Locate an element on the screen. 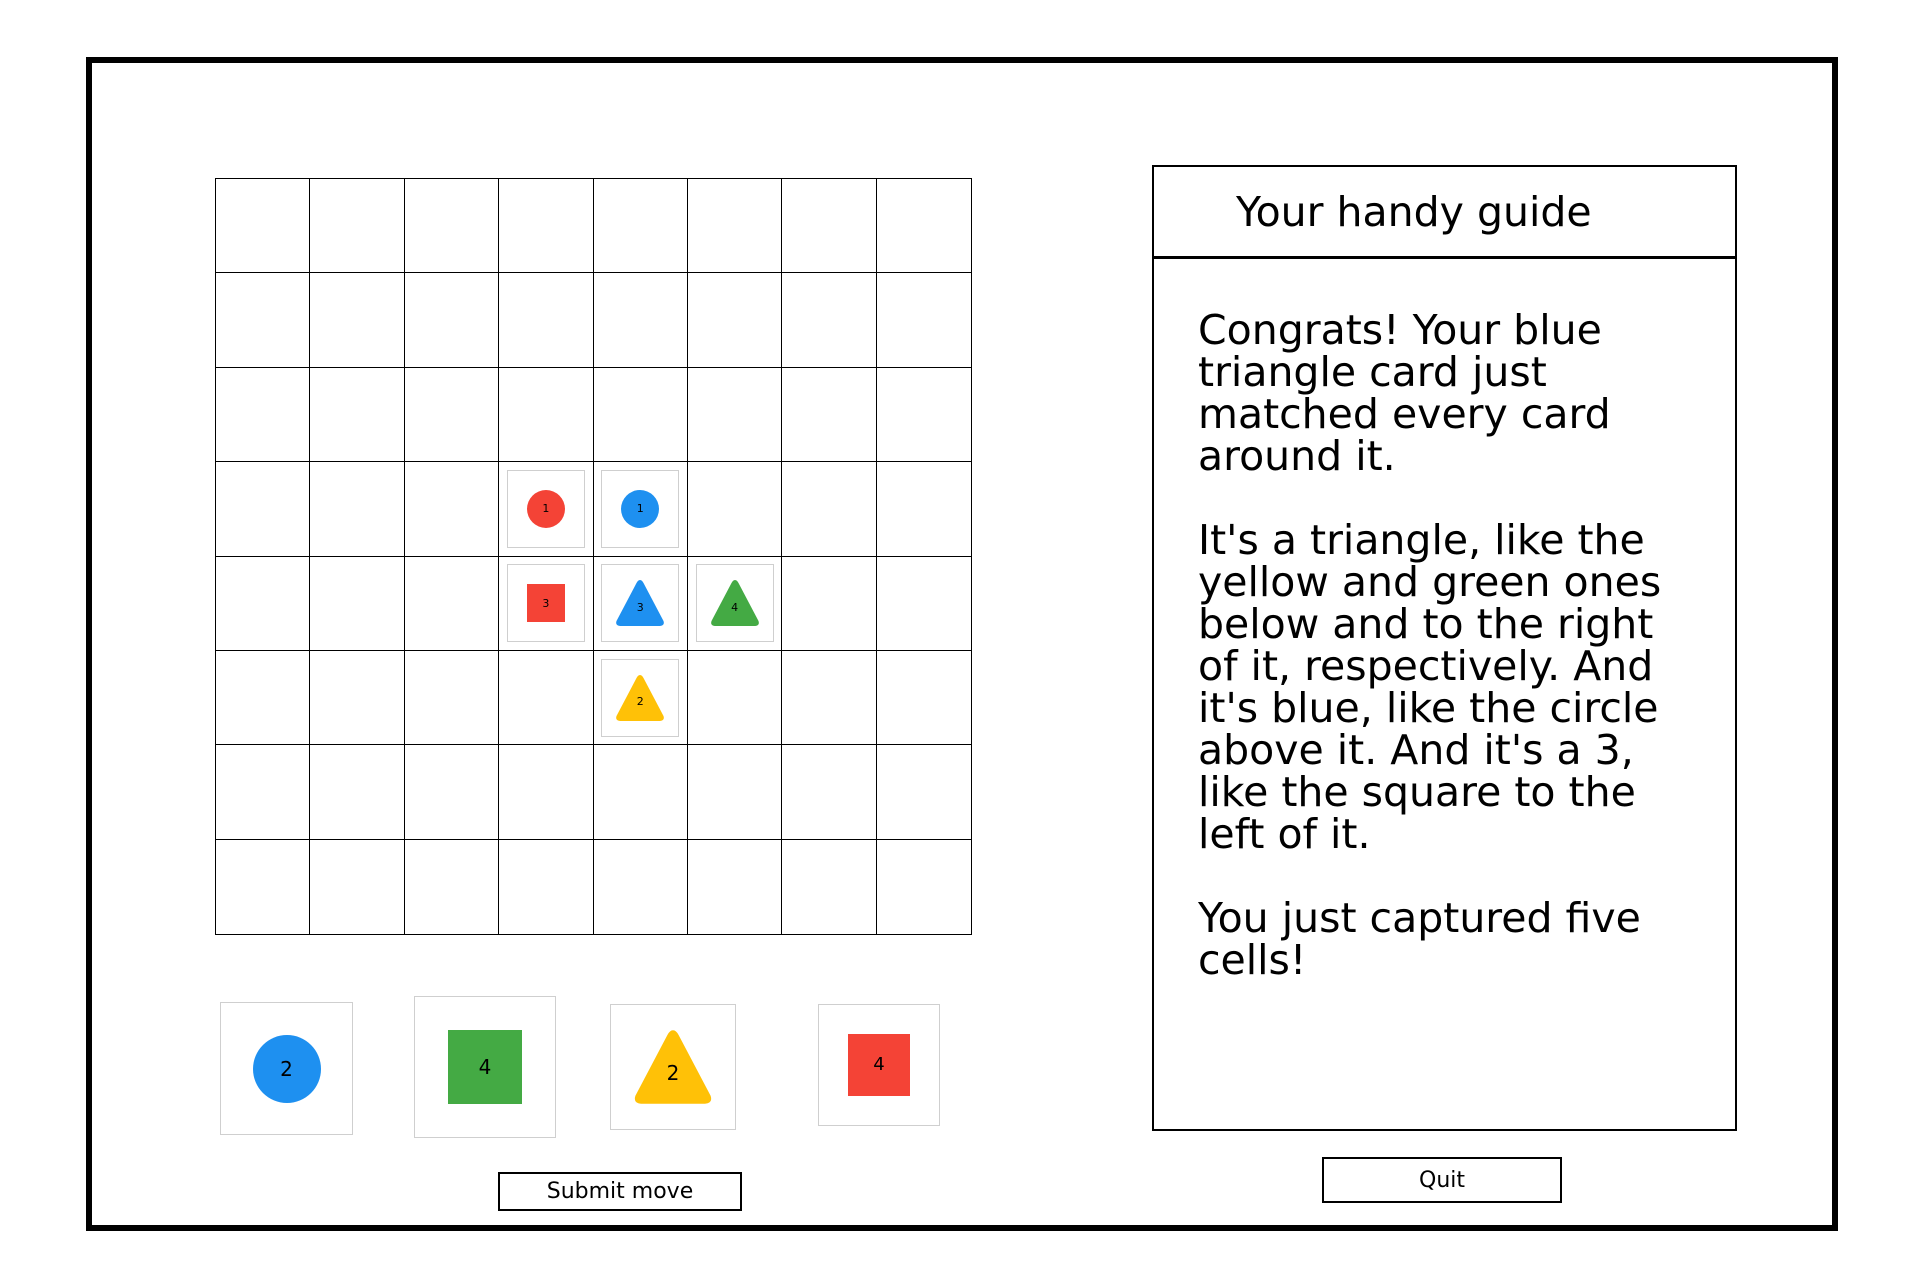 The height and width of the screenshot is (1287, 1920). card-number: 1 is located at coordinates (546, 509).